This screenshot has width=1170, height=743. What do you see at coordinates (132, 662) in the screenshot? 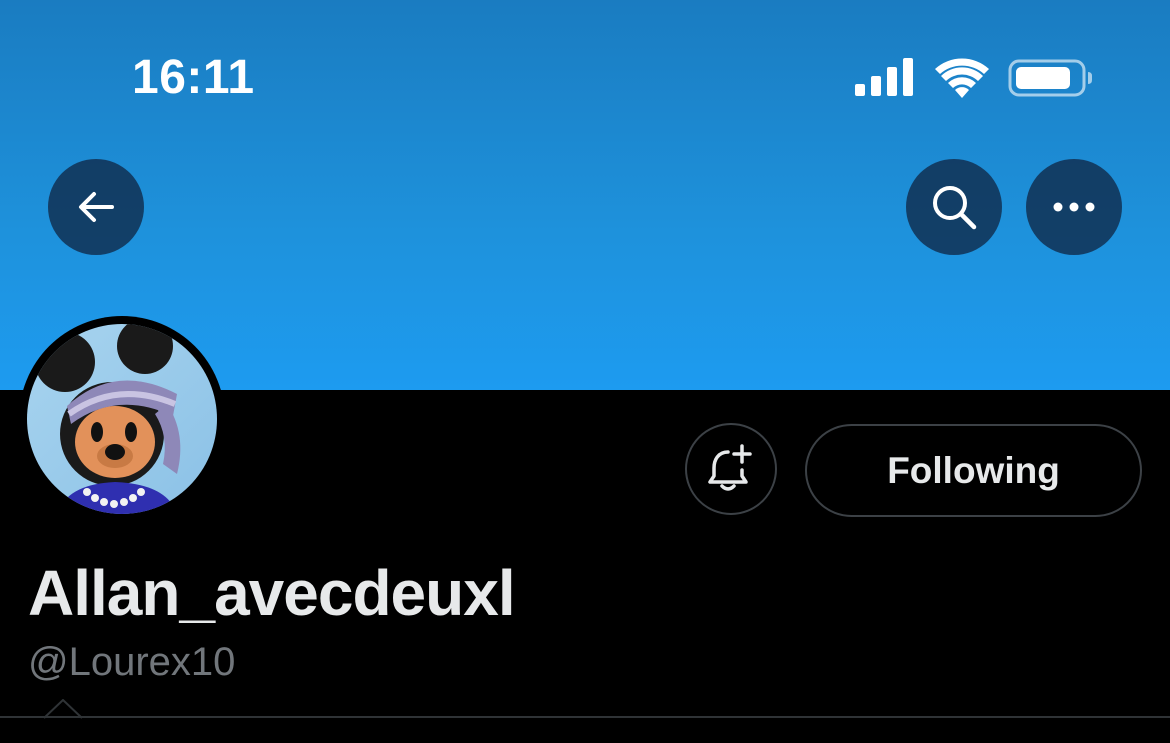
I see `user-handle: @Lourex10` at bounding box center [132, 662].